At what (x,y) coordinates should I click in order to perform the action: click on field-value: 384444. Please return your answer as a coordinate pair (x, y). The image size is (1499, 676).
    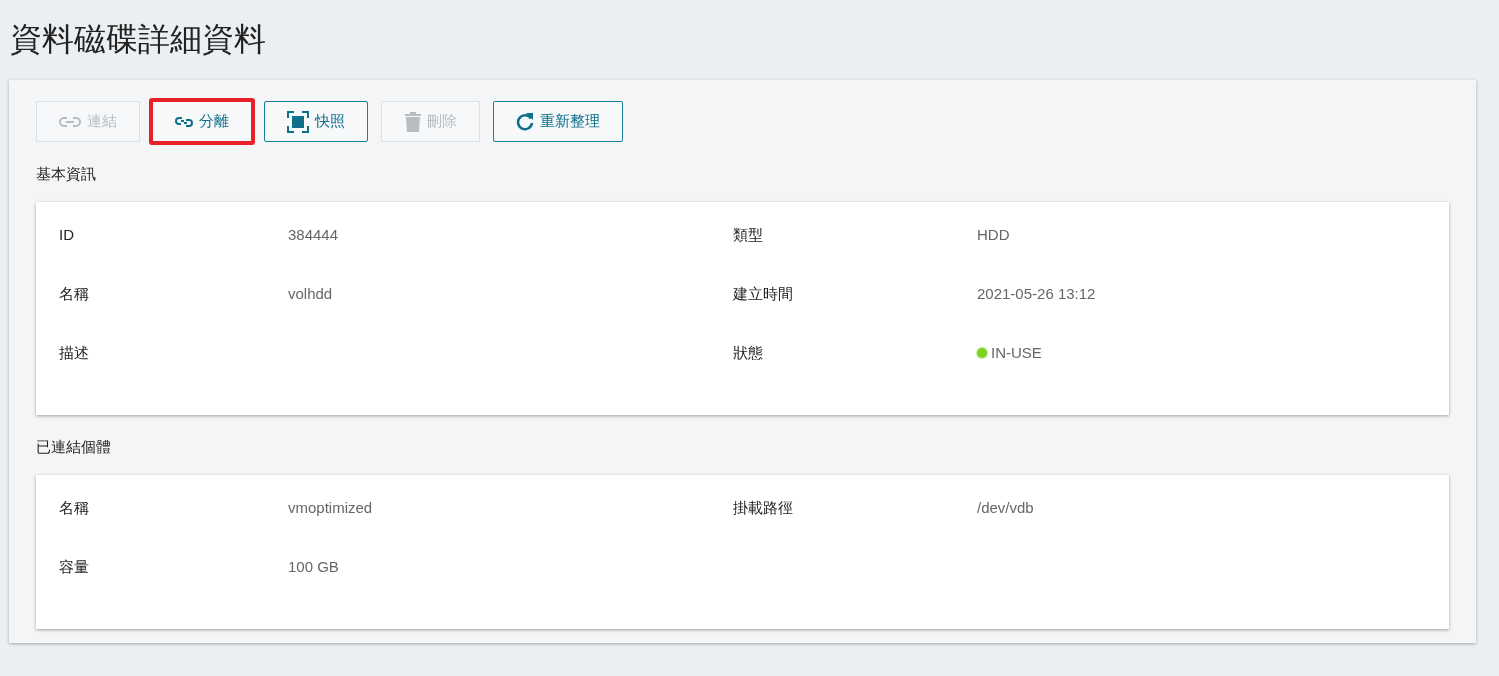
    Looking at the image, I should click on (313, 235).